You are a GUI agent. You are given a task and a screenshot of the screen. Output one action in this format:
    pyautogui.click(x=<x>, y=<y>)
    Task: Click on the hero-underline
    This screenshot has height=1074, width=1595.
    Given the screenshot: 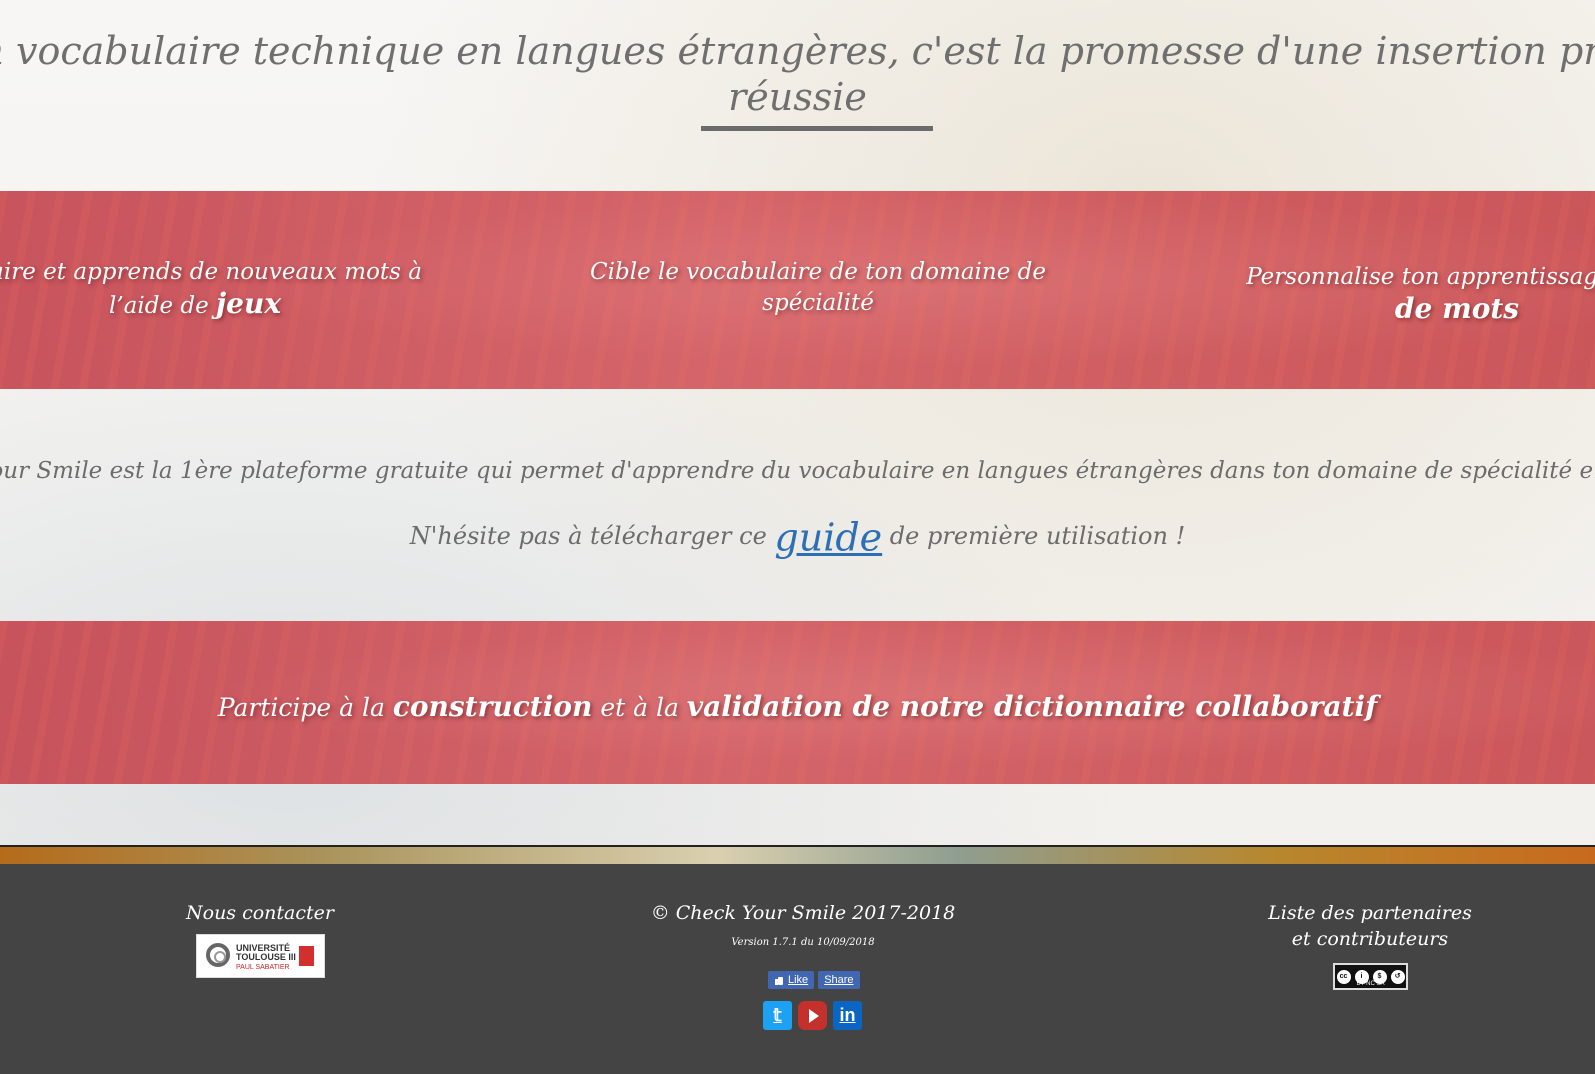 What is the action you would take?
    pyautogui.click(x=817, y=128)
    